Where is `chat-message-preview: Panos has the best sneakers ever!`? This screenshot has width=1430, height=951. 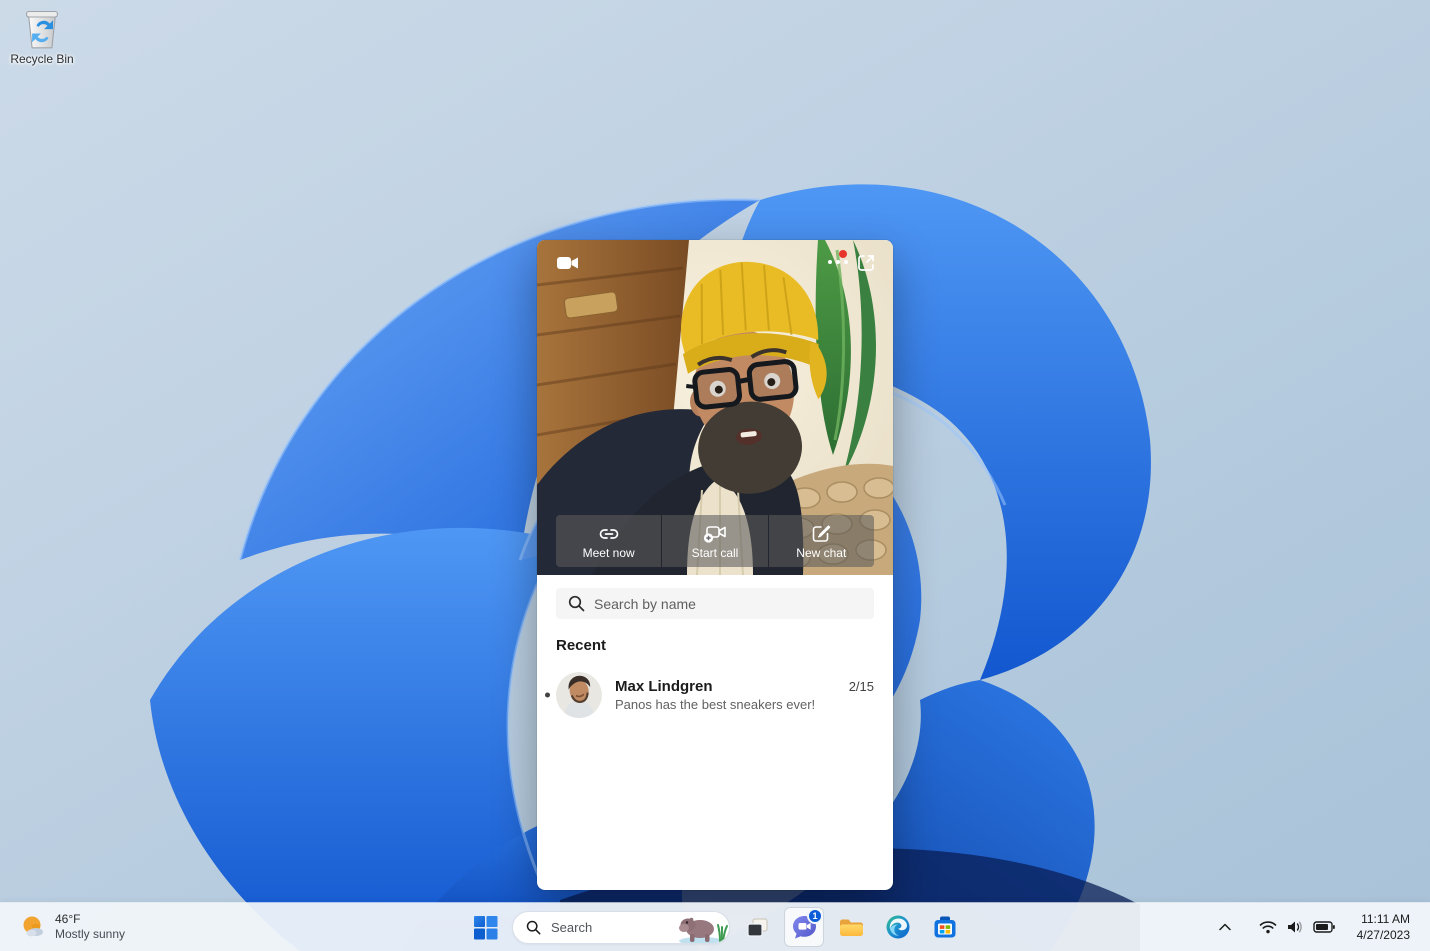
chat-message-preview: Panos has the best sneakers ever! is located at coordinates (715, 704).